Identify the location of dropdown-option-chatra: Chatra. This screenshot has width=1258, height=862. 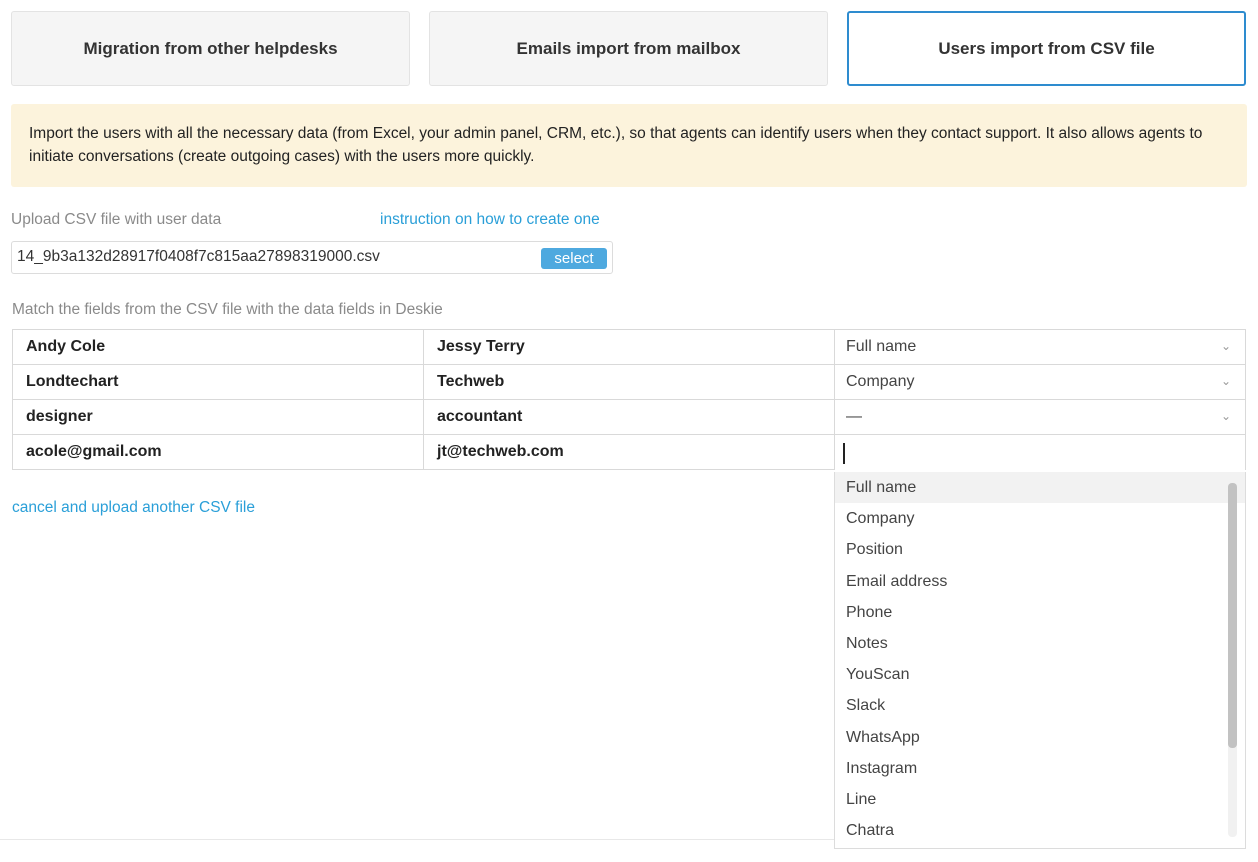
(1040, 830).